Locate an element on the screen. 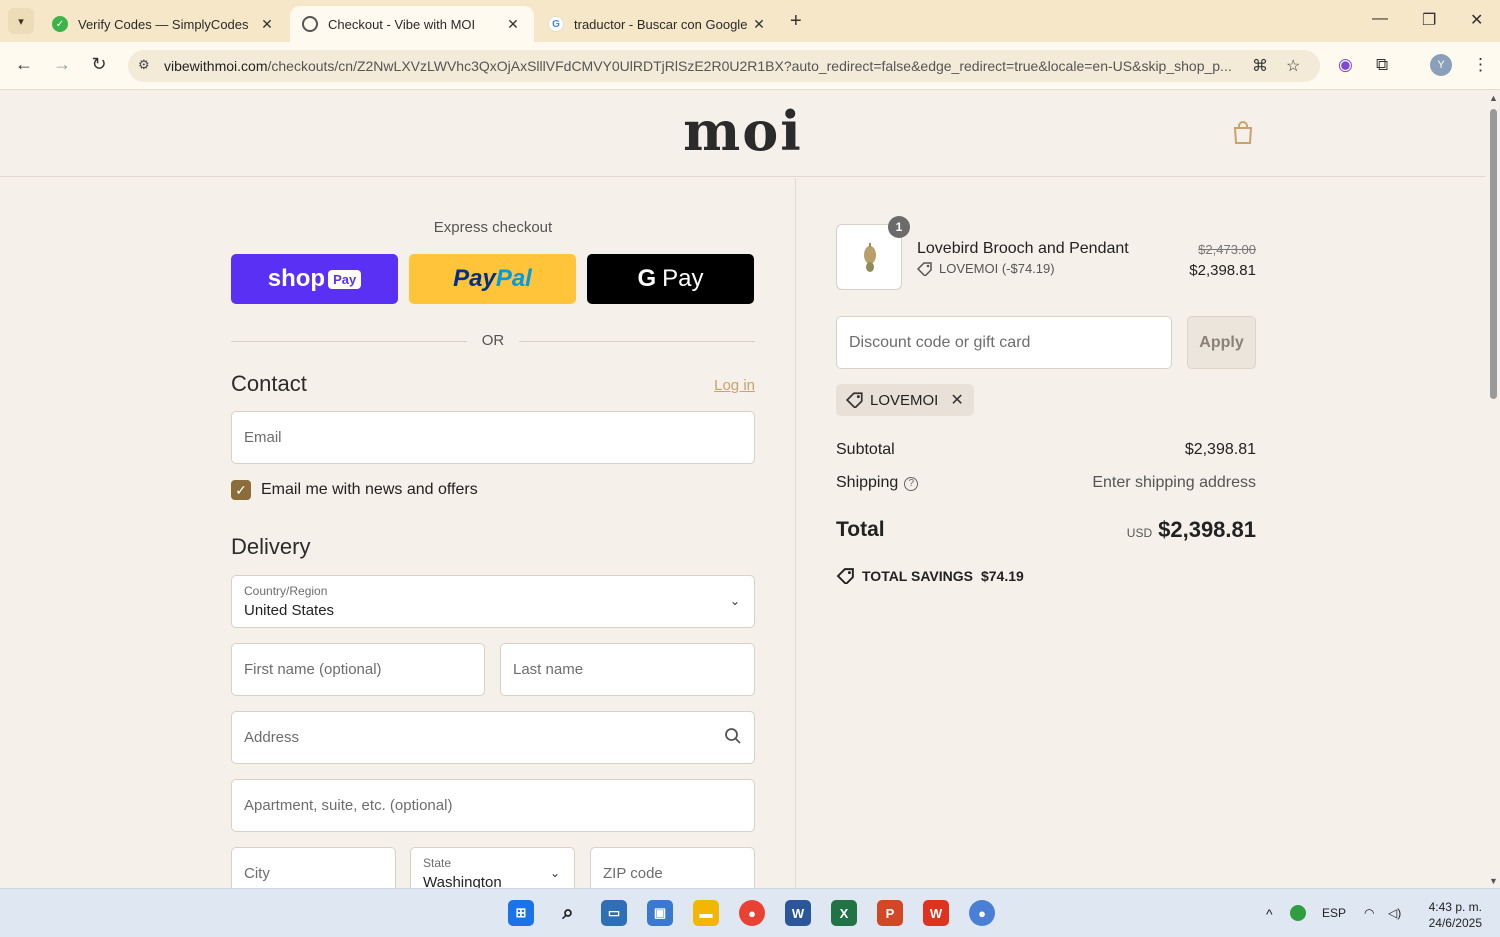 This screenshot has height=937, width=1500. tab-simplycodes: ✓ Verify Codes — SimplyCodes ✕ is located at coordinates (164, 24).